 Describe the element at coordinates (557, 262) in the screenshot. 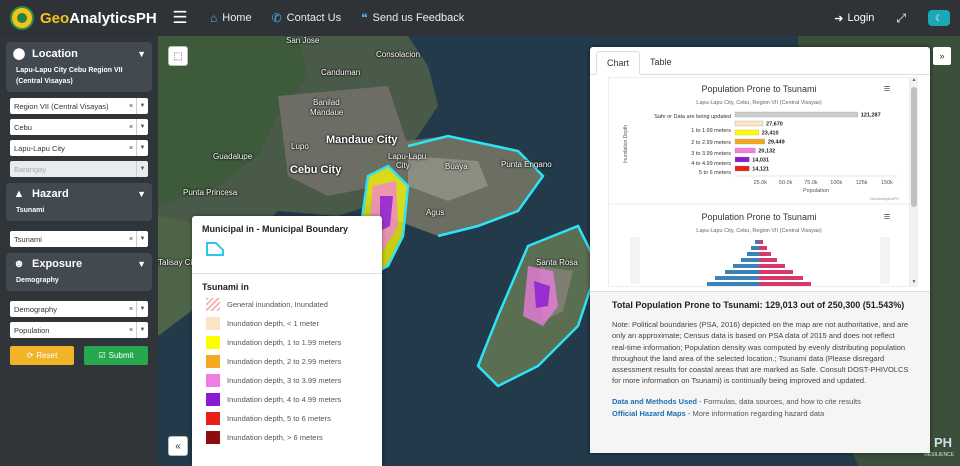

I see `map-label-santa-rosa: Santa Rosa` at that location.